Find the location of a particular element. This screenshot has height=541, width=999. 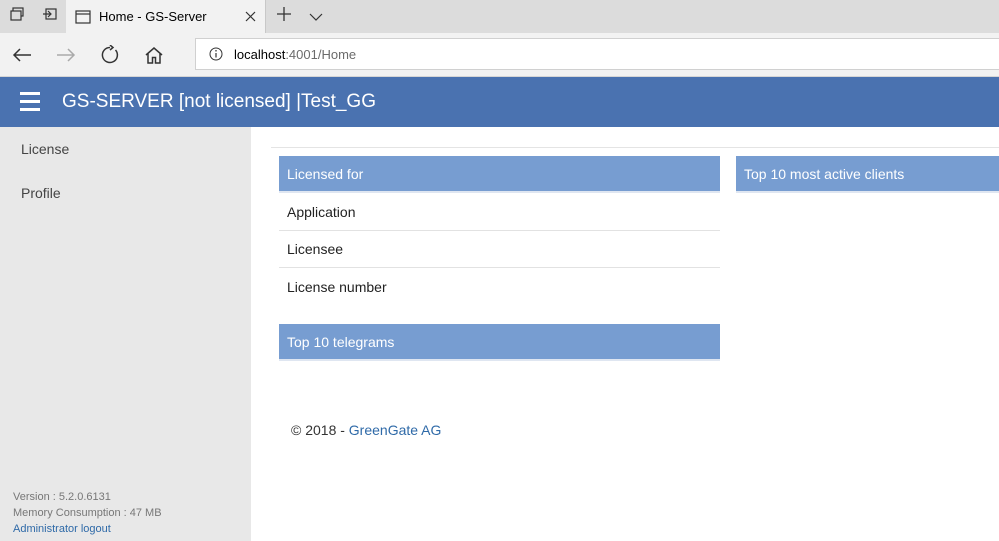

forward-arrow-icon is located at coordinates (66, 55).